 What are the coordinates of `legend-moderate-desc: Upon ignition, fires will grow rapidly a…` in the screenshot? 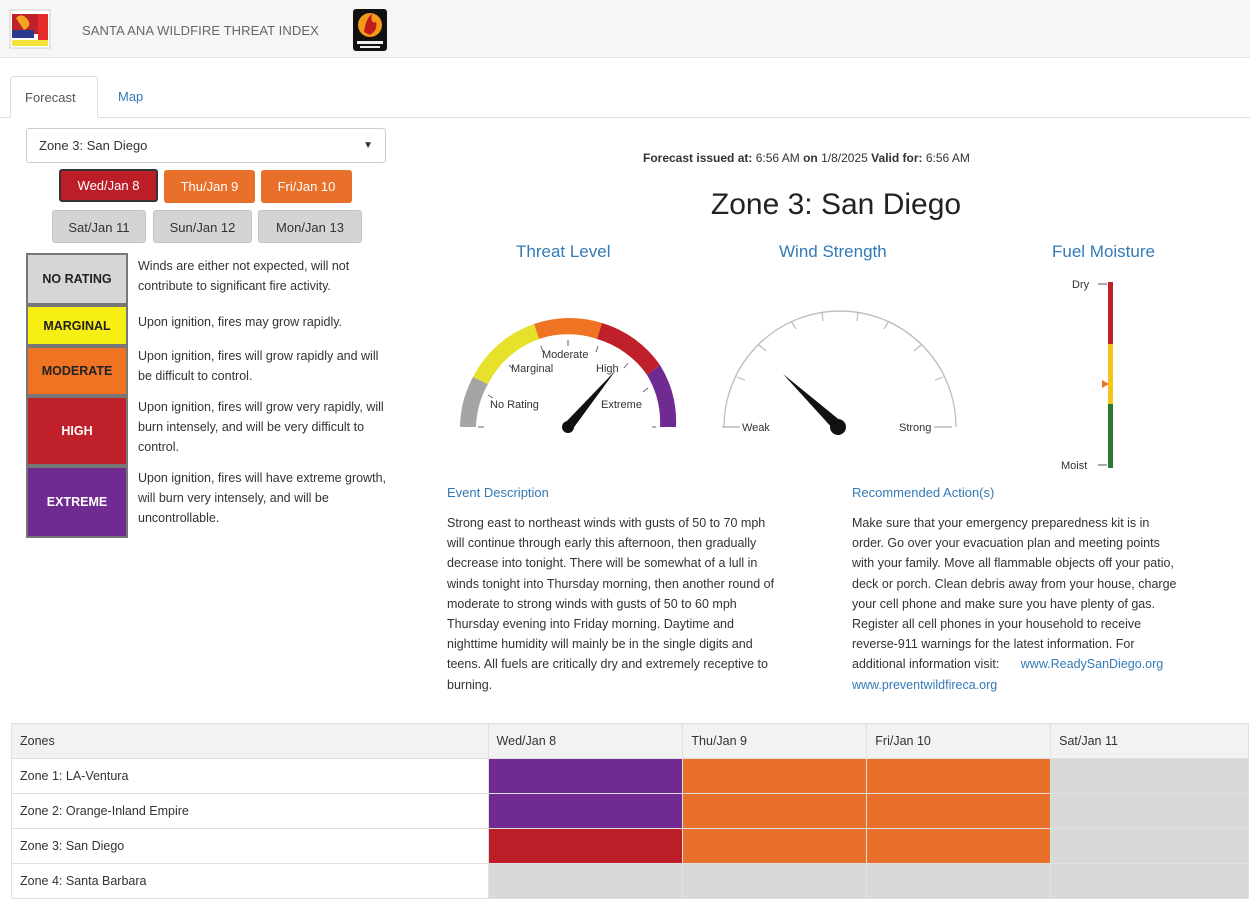 It's located at (258, 366).